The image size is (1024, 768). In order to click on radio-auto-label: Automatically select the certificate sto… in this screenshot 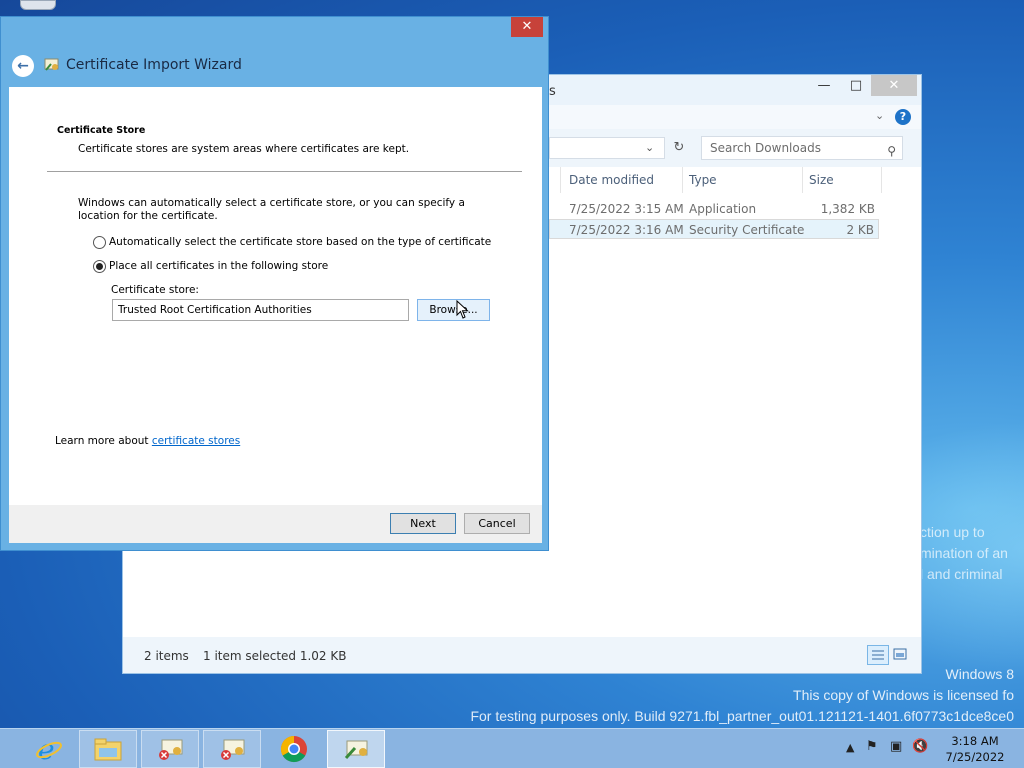, I will do `click(300, 242)`.